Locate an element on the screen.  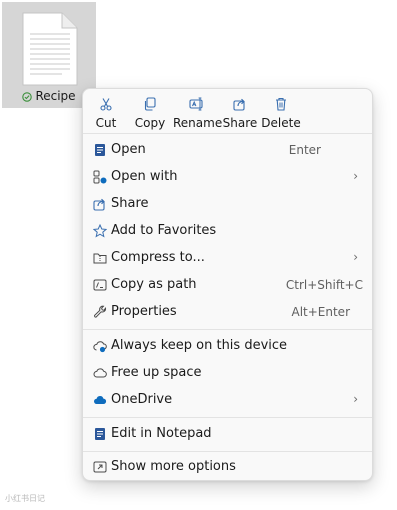
rename-icon is located at coordinates (196, 104).